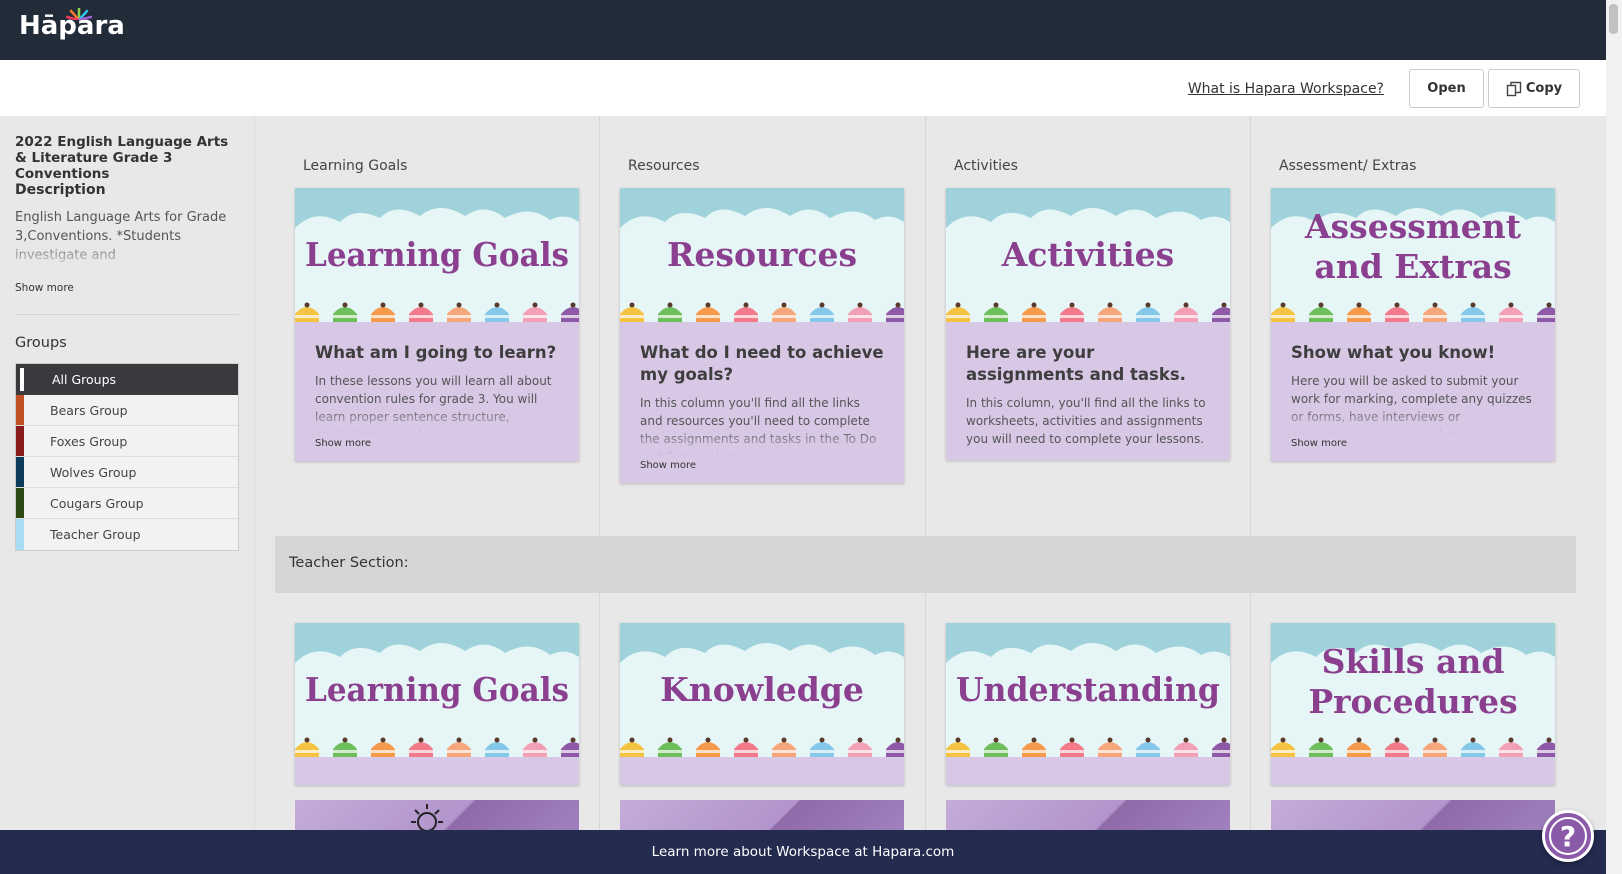  Describe the element at coordinates (1088, 254) in the screenshot. I see `banner-title-line: Activities` at that location.